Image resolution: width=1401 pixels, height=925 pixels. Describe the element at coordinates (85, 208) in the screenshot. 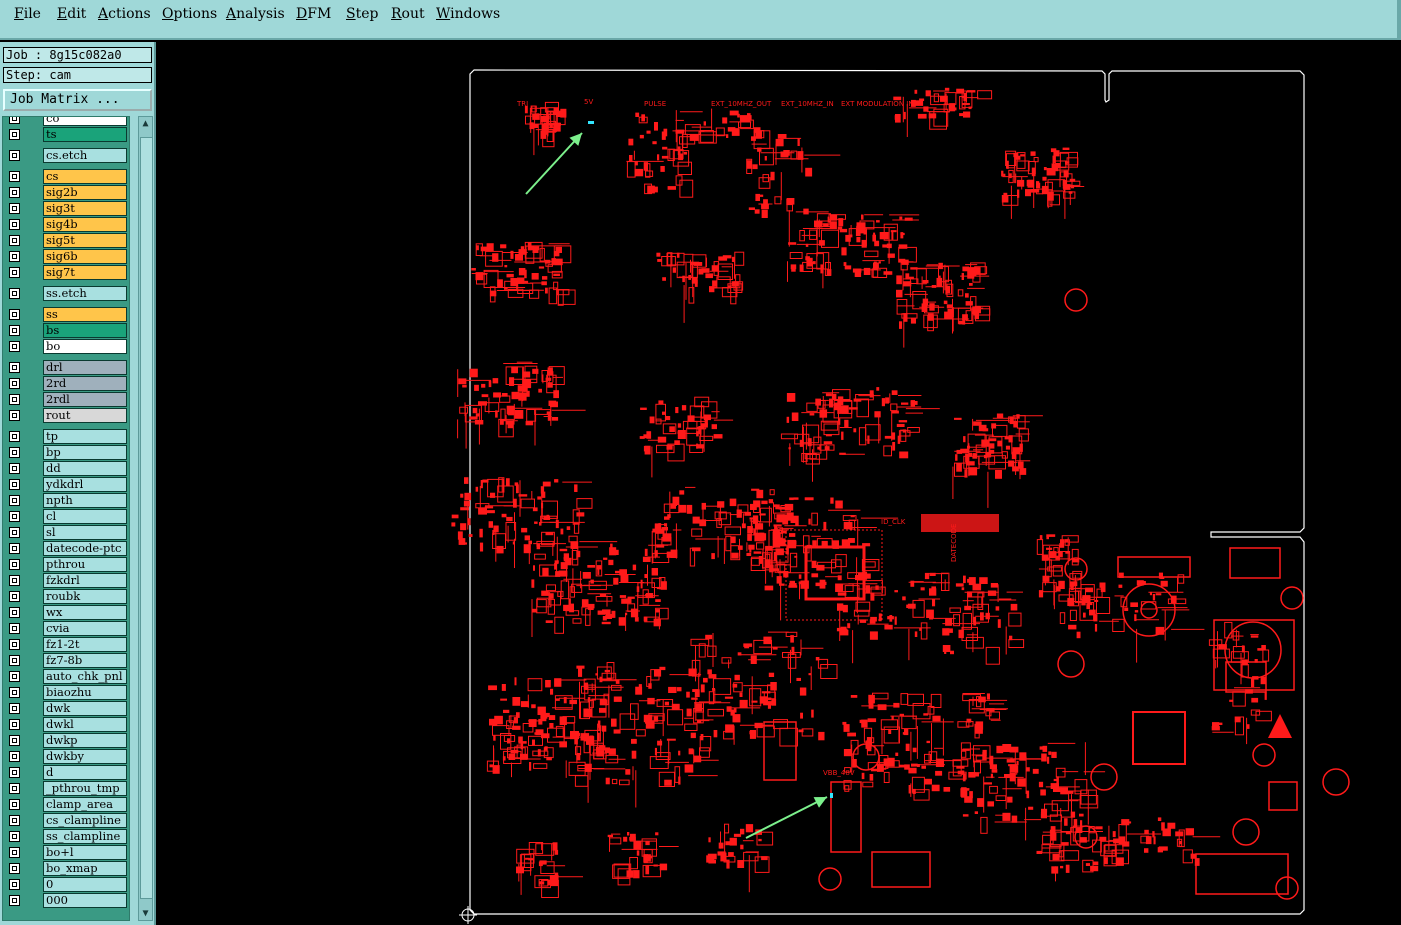

I see `layer-name-label: sig3t` at that location.